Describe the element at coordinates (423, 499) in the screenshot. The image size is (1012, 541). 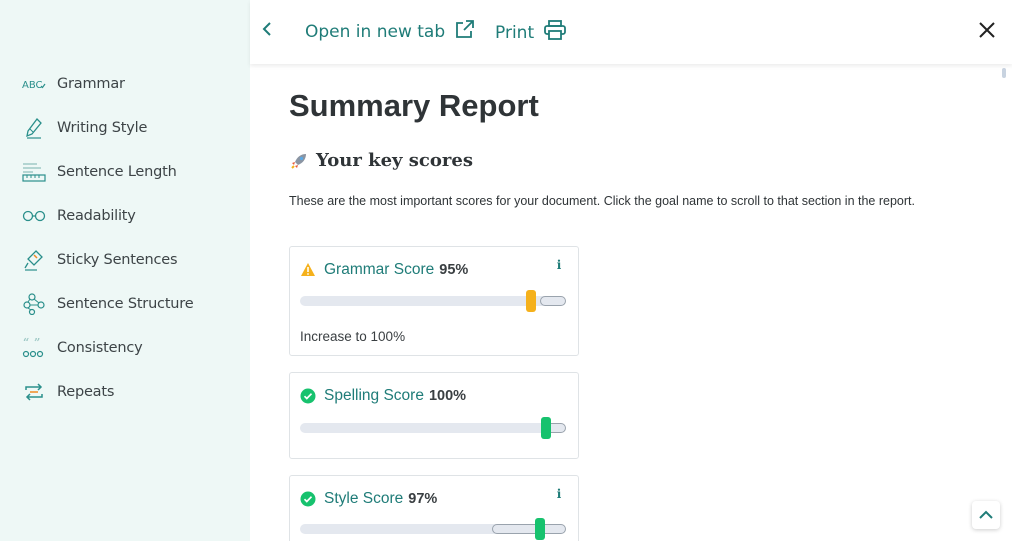
I see `style-score-value: 97%` at that location.